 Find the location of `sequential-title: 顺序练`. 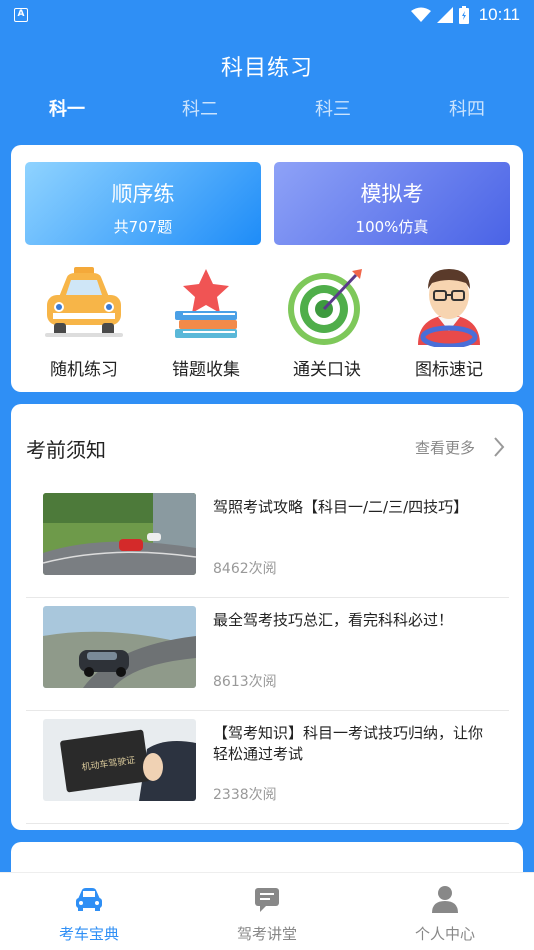

sequential-title: 顺序练 is located at coordinates (143, 194).